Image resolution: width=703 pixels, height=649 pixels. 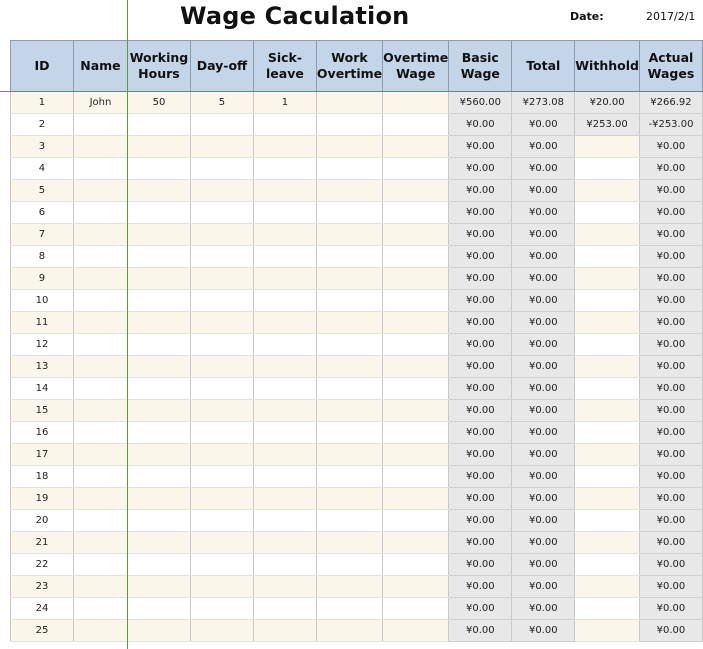 What do you see at coordinates (42, 234) in the screenshot?
I see `cell-id: 7` at bounding box center [42, 234].